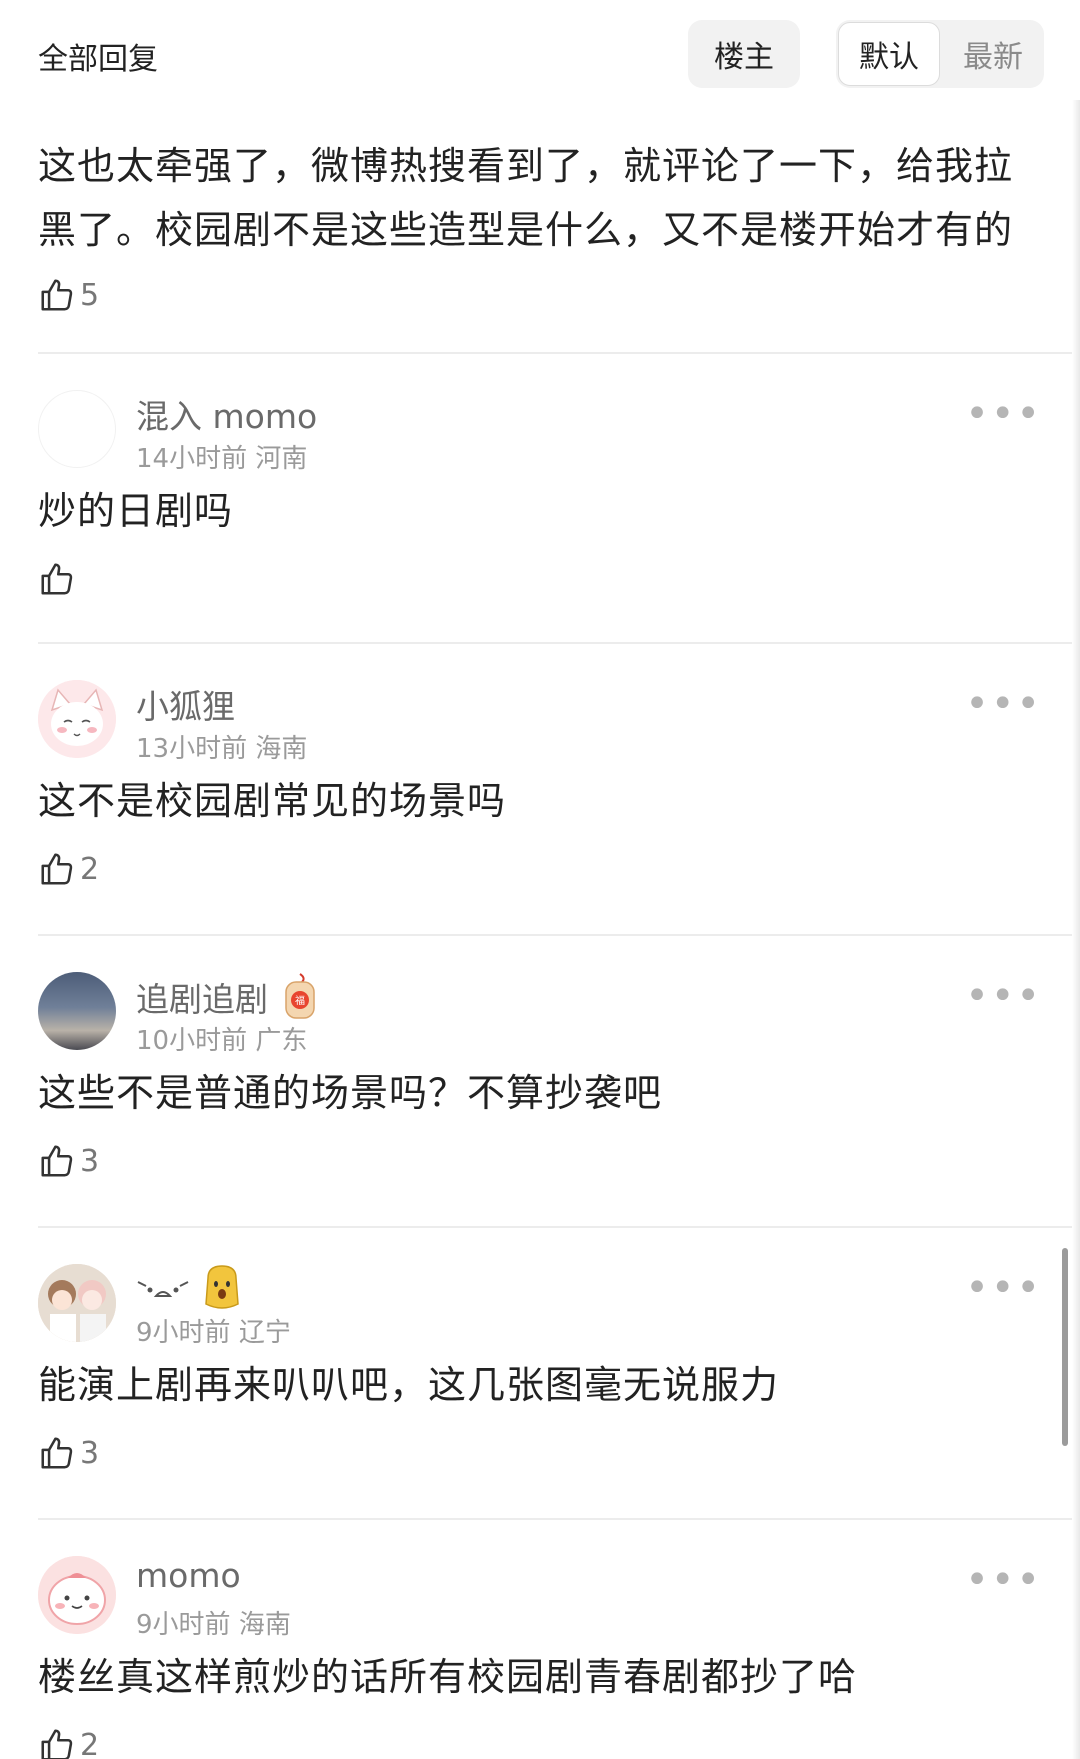  I want to click on comment-meta: 9小时前 海南, so click(213, 1622).